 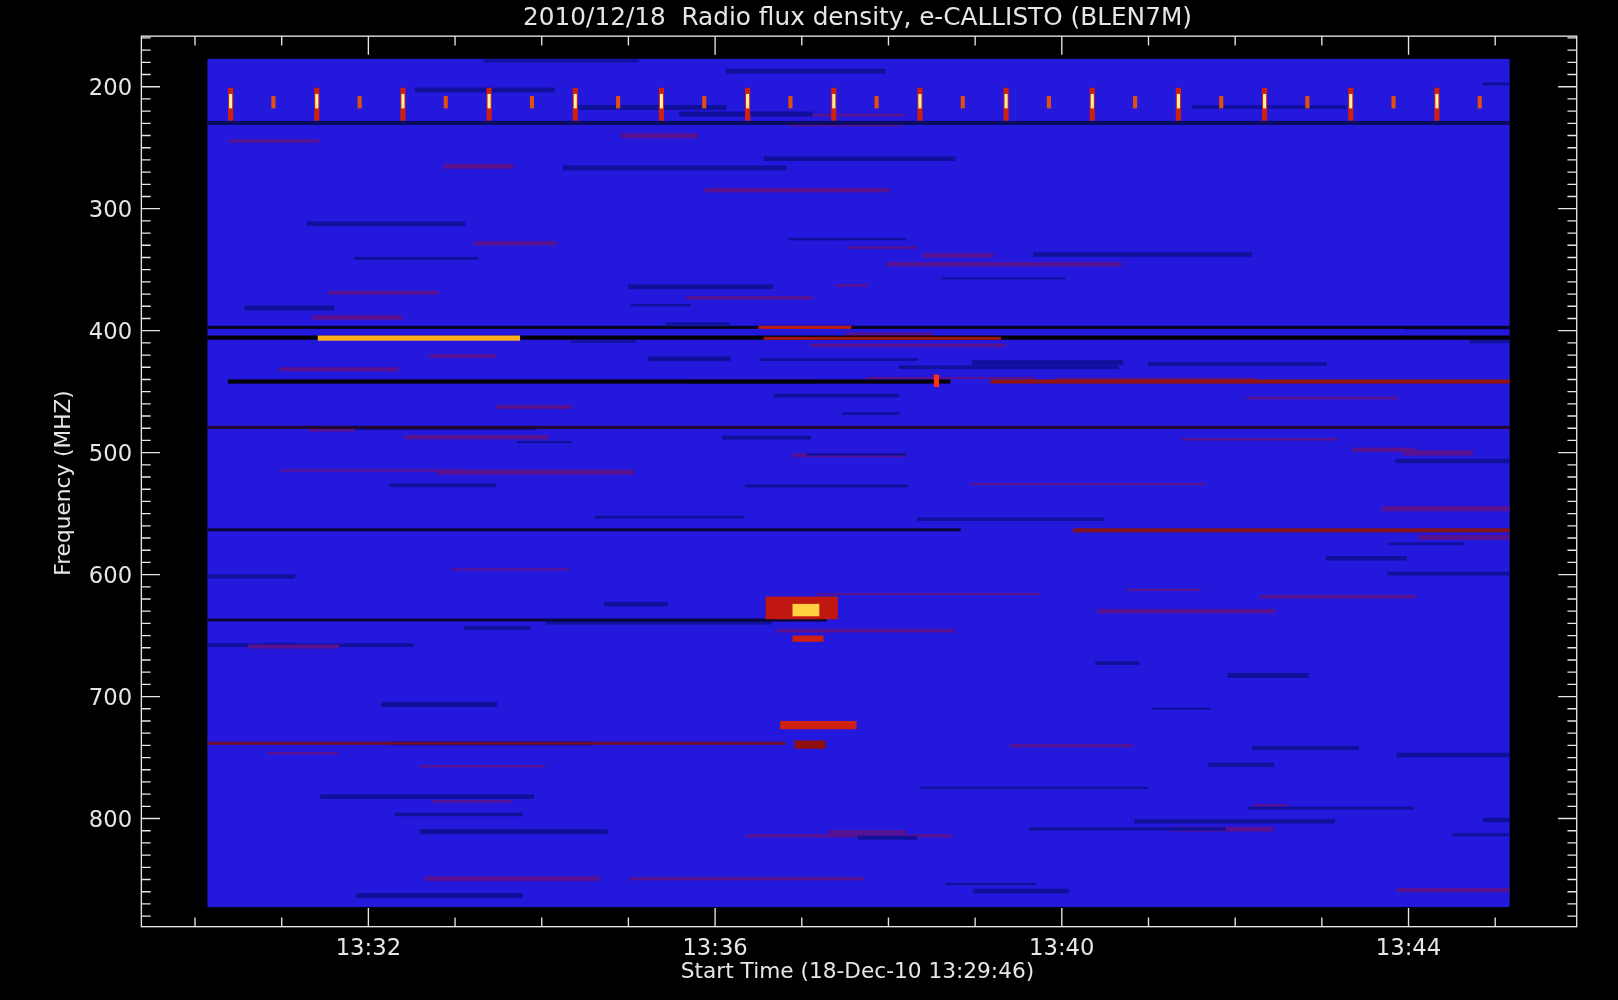 What do you see at coordinates (368, 946) in the screenshot?
I see `axis-tick-label: 13:32` at bounding box center [368, 946].